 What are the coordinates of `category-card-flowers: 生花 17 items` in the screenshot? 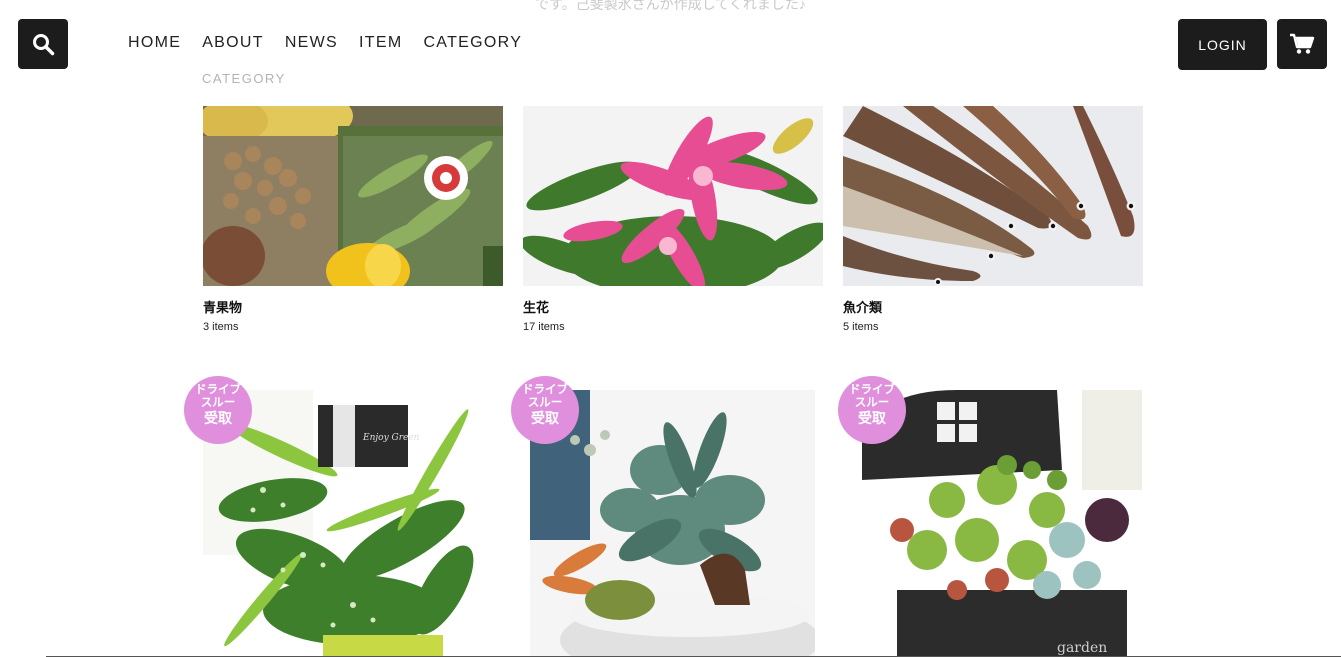 It's located at (673, 219).